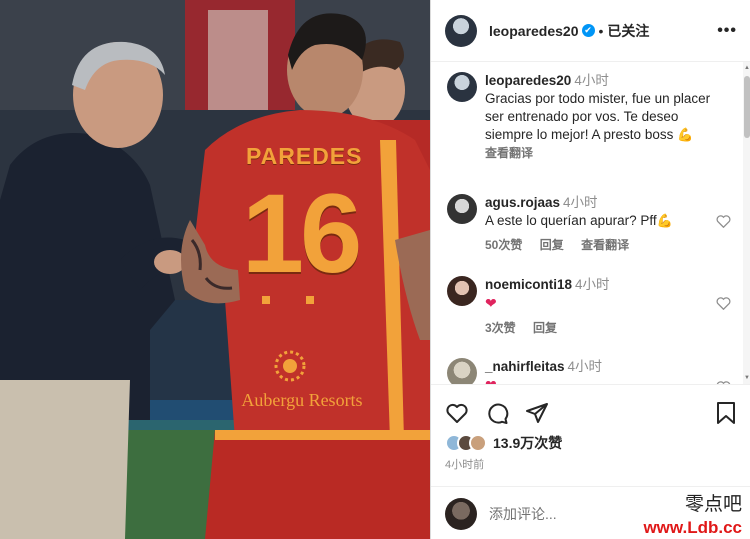 The width and height of the screenshot is (750, 539). What do you see at coordinates (605, 371) in the screenshot?
I see `comment-body: _nahirfleitas4小时 ❤` at bounding box center [605, 371].